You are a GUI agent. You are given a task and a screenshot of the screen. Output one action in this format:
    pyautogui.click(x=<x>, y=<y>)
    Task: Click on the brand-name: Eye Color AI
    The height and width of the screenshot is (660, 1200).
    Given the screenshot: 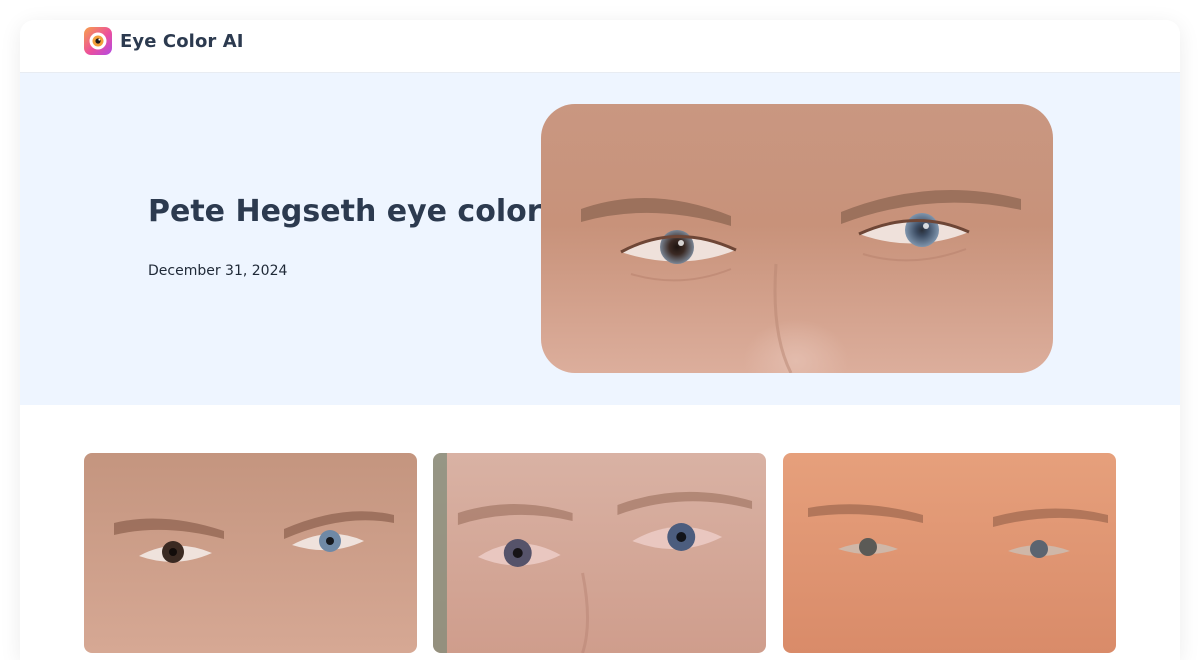 What is the action you would take?
    pyautogui.click(x=182, y=41)
    